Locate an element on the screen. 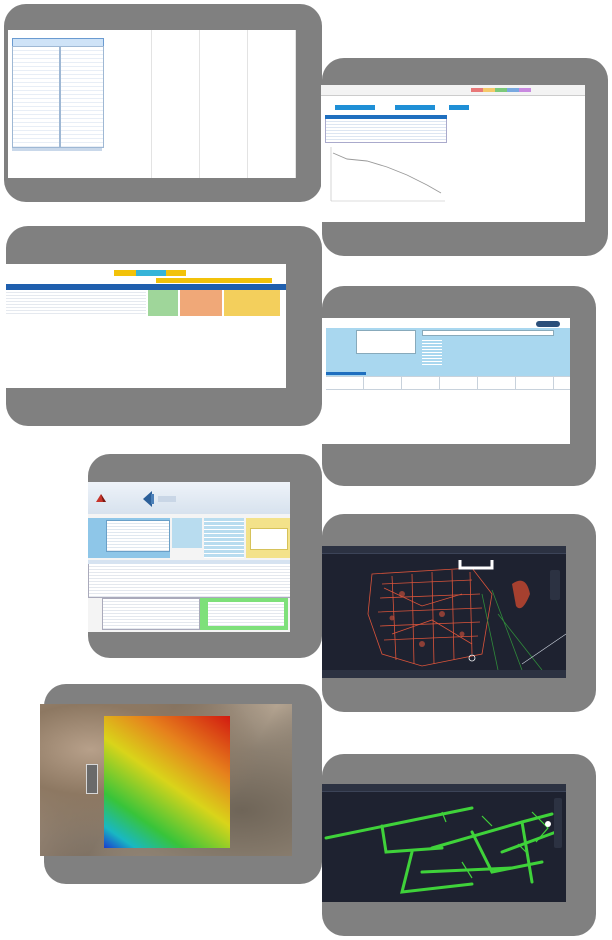 This screenshot has height=940, width=612. table-header-side is located at coordinates (459, 107).